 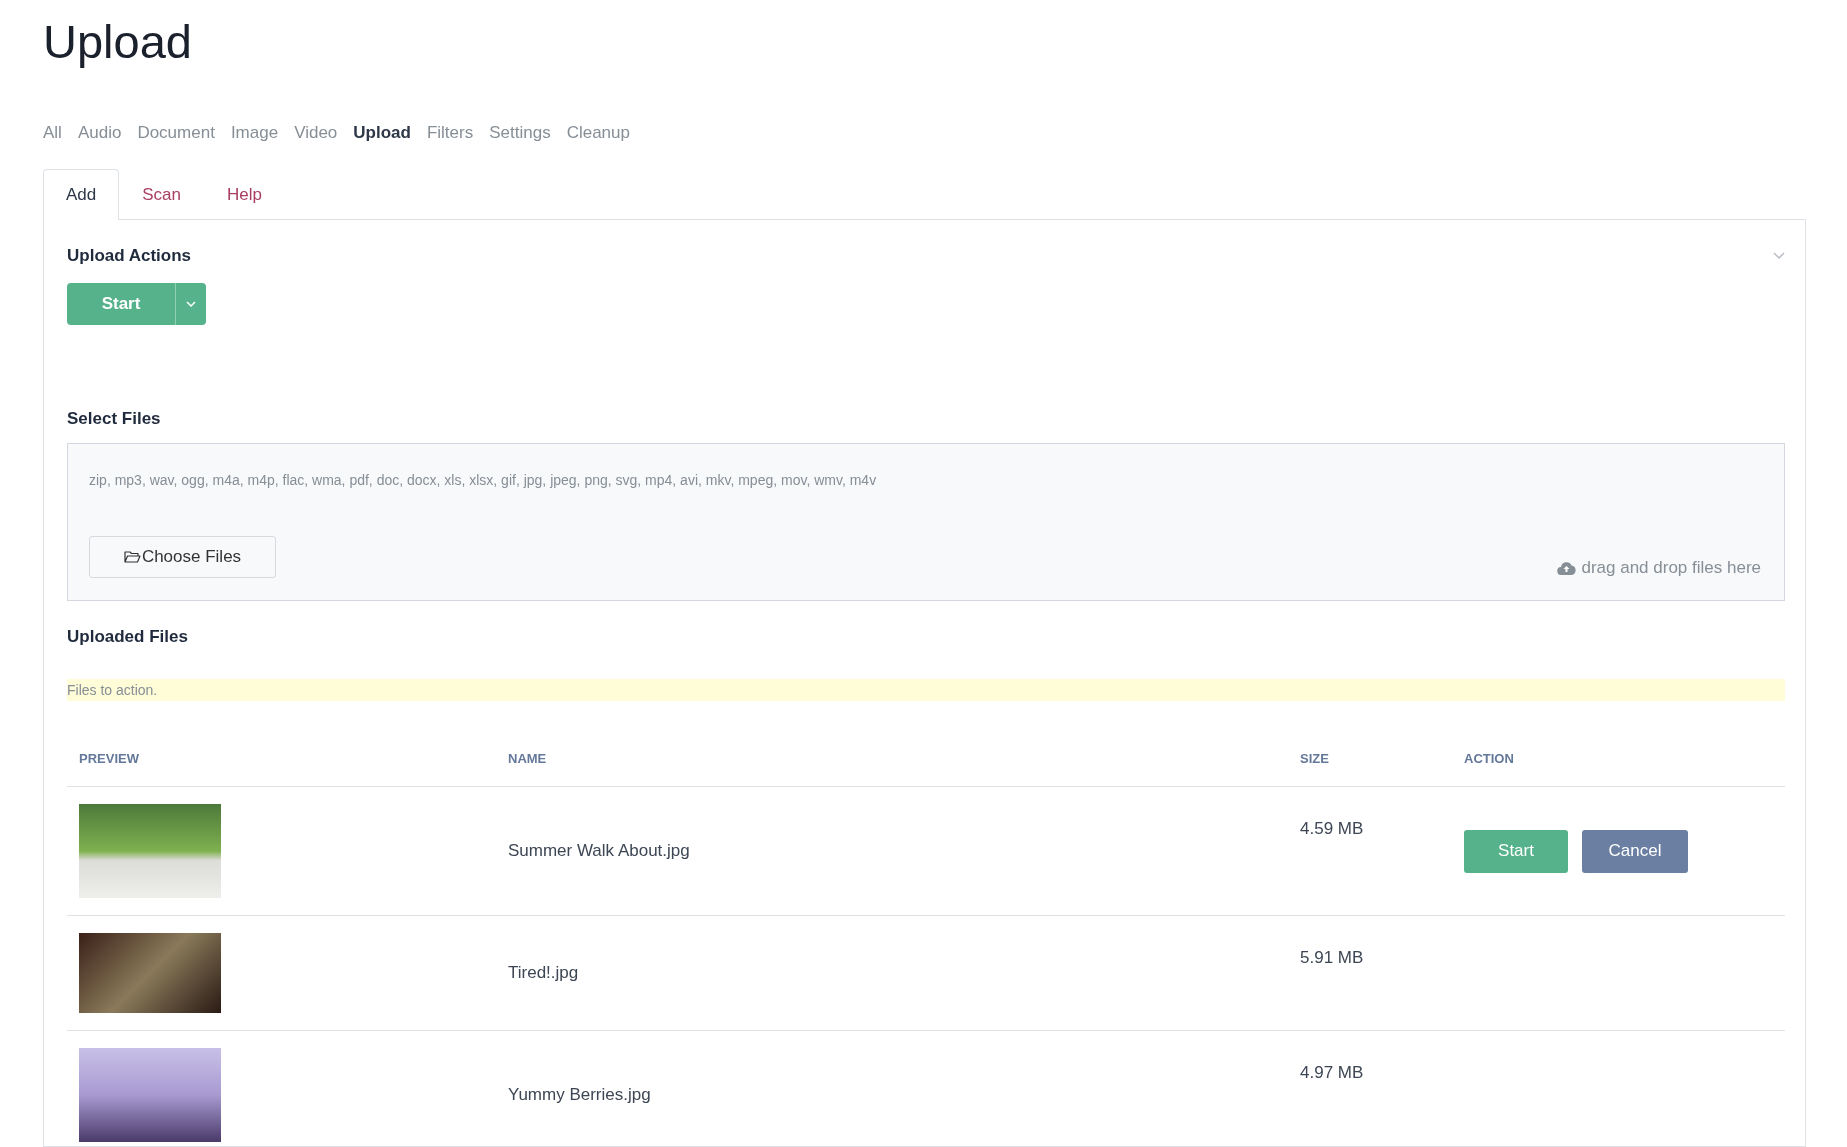 I want to click on section-heading: Upload Actions, so click(x=129, y=256).